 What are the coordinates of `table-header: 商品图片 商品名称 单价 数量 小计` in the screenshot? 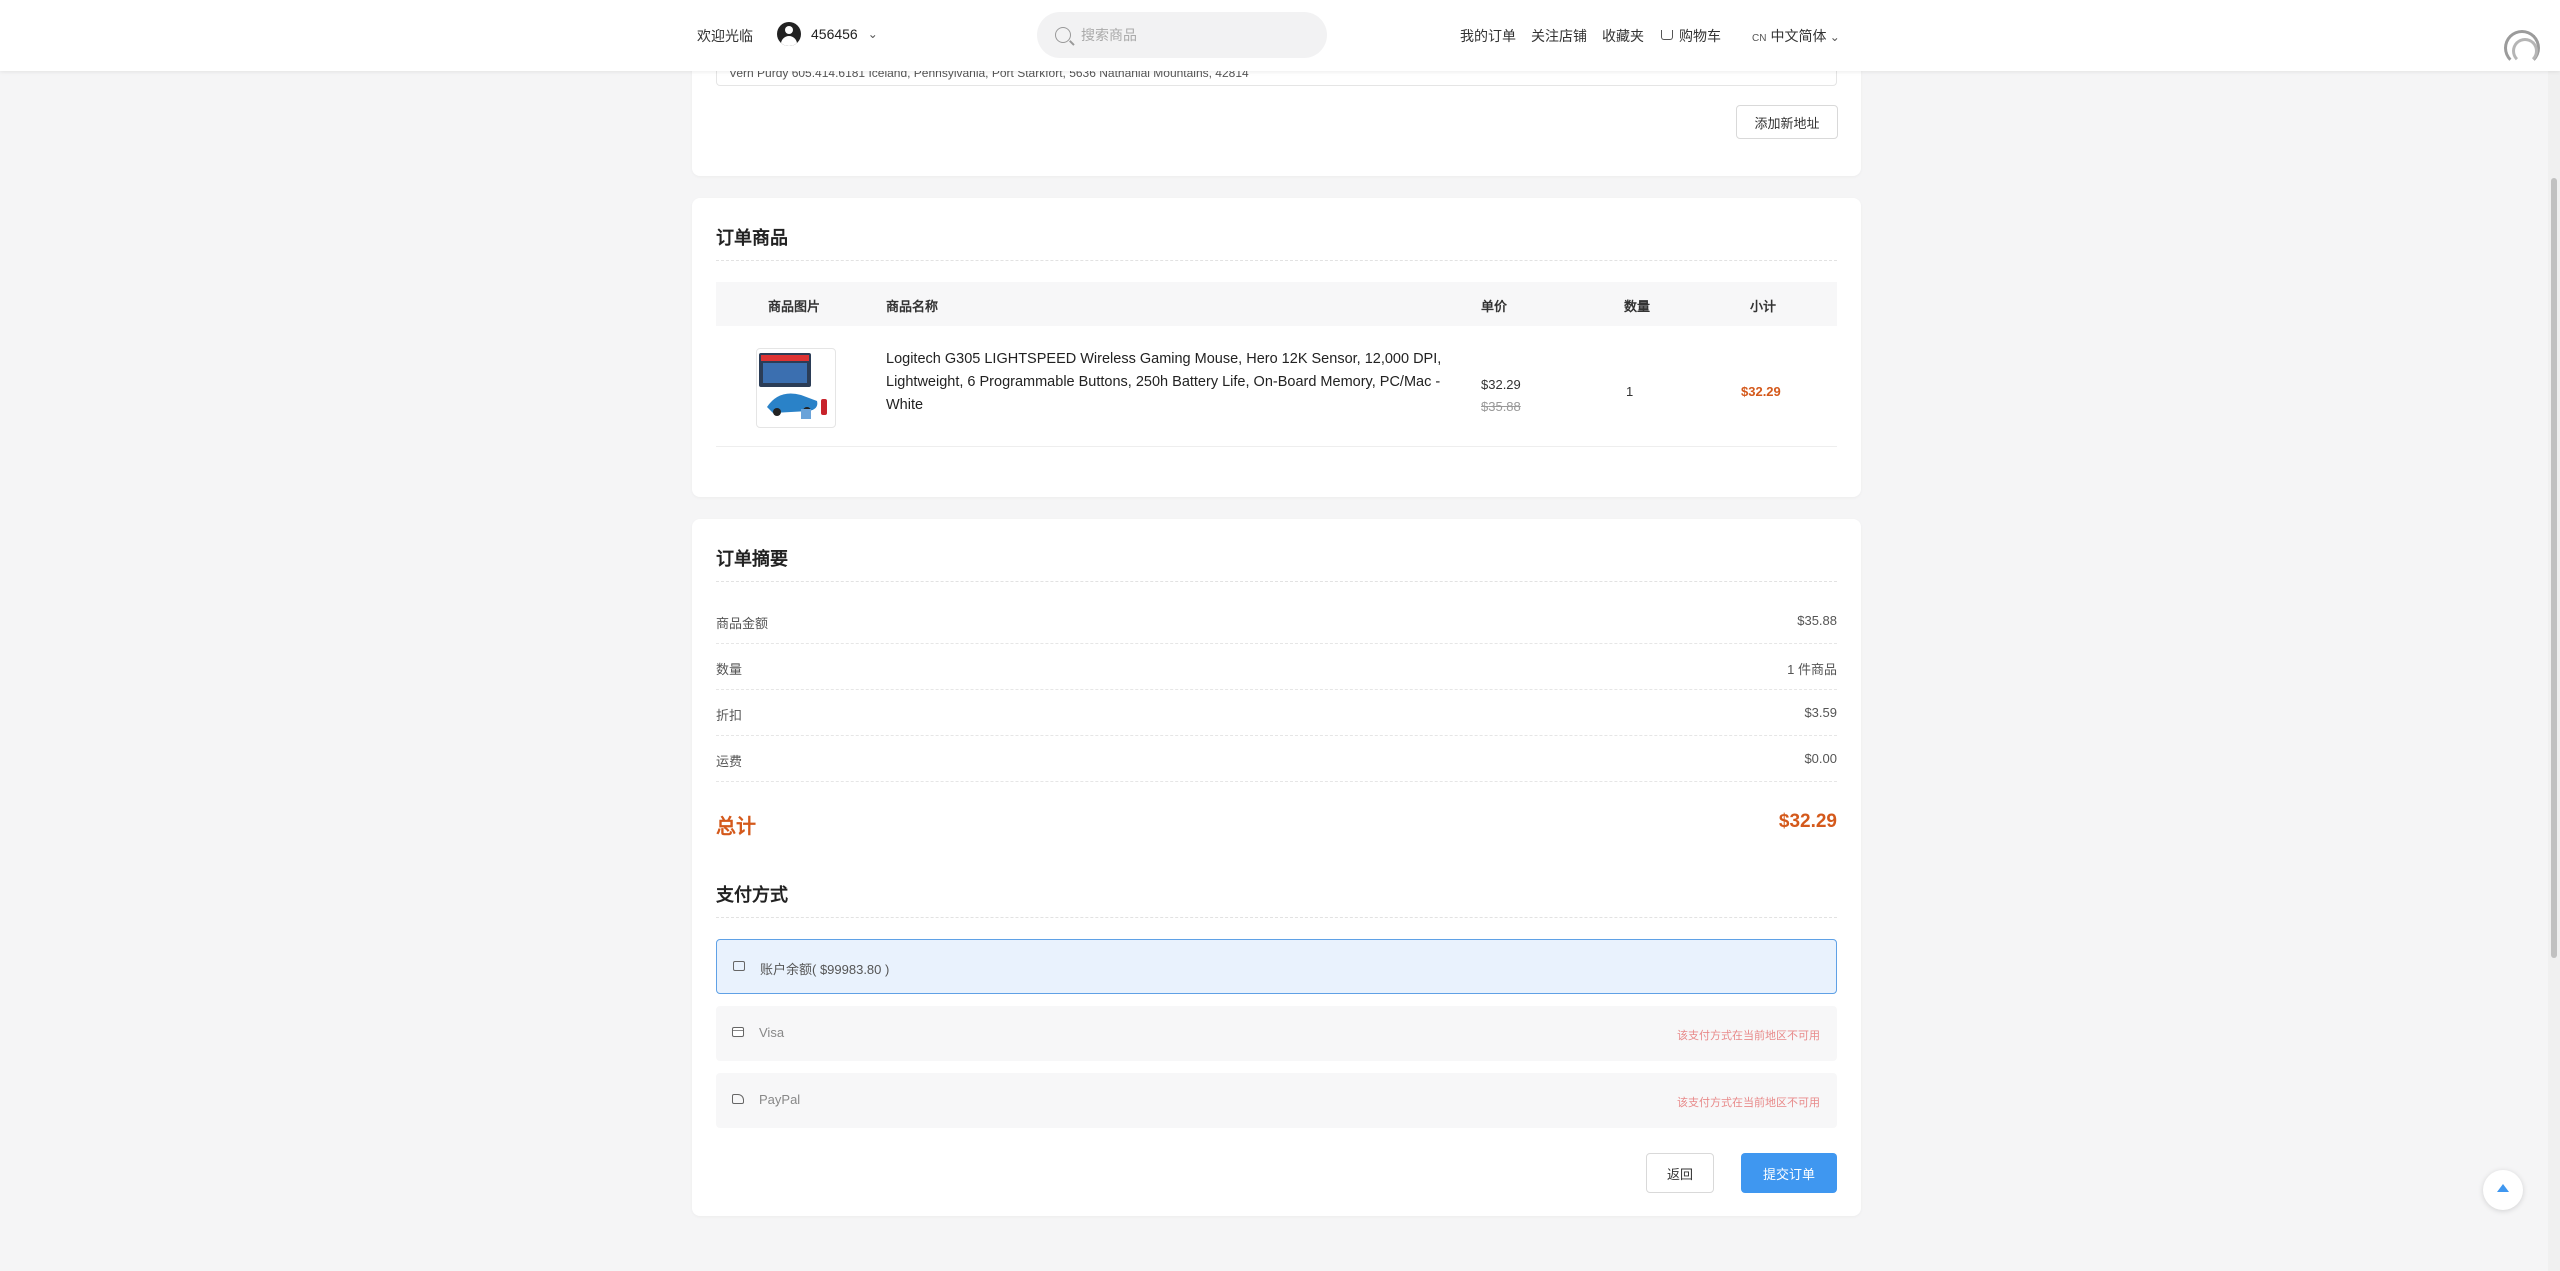 It's located at (1276, 304).